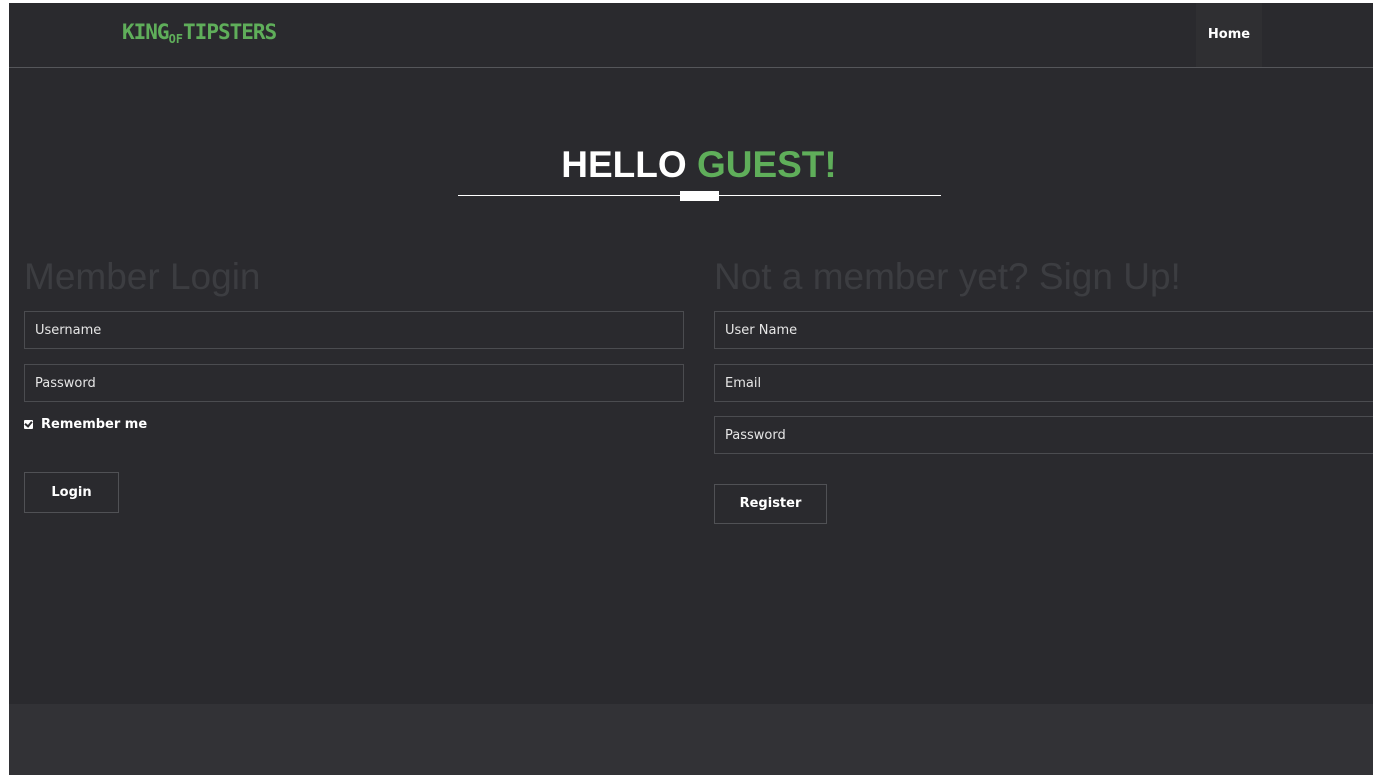  I want to click on signup-password-field, so click(1043, 435).